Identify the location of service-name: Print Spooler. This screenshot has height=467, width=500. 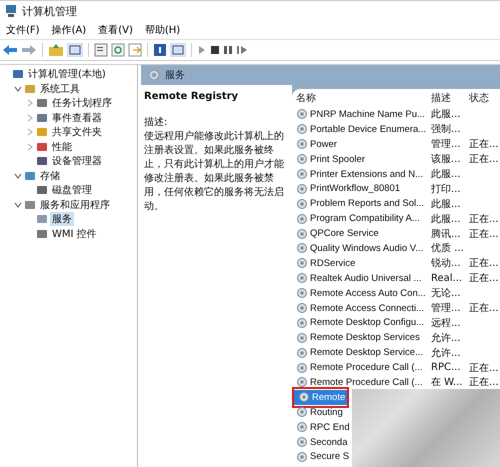
(337, 159).